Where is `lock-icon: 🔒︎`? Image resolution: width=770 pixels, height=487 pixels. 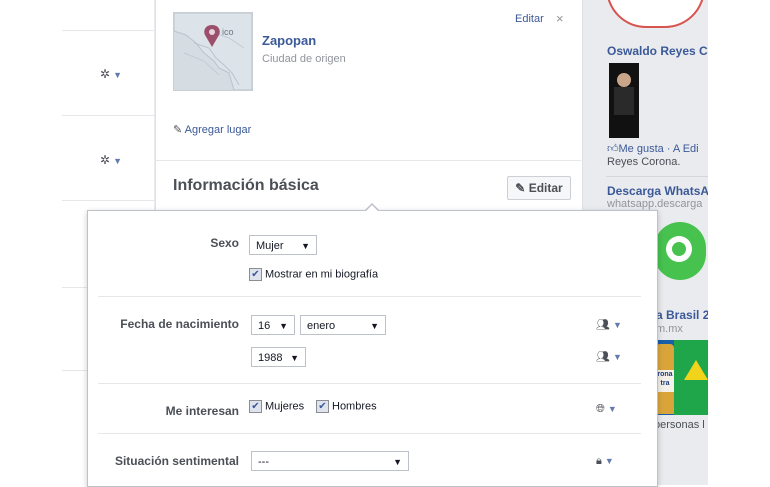
lock-icon: 🔒︎ is located at coordinates (599, 461).